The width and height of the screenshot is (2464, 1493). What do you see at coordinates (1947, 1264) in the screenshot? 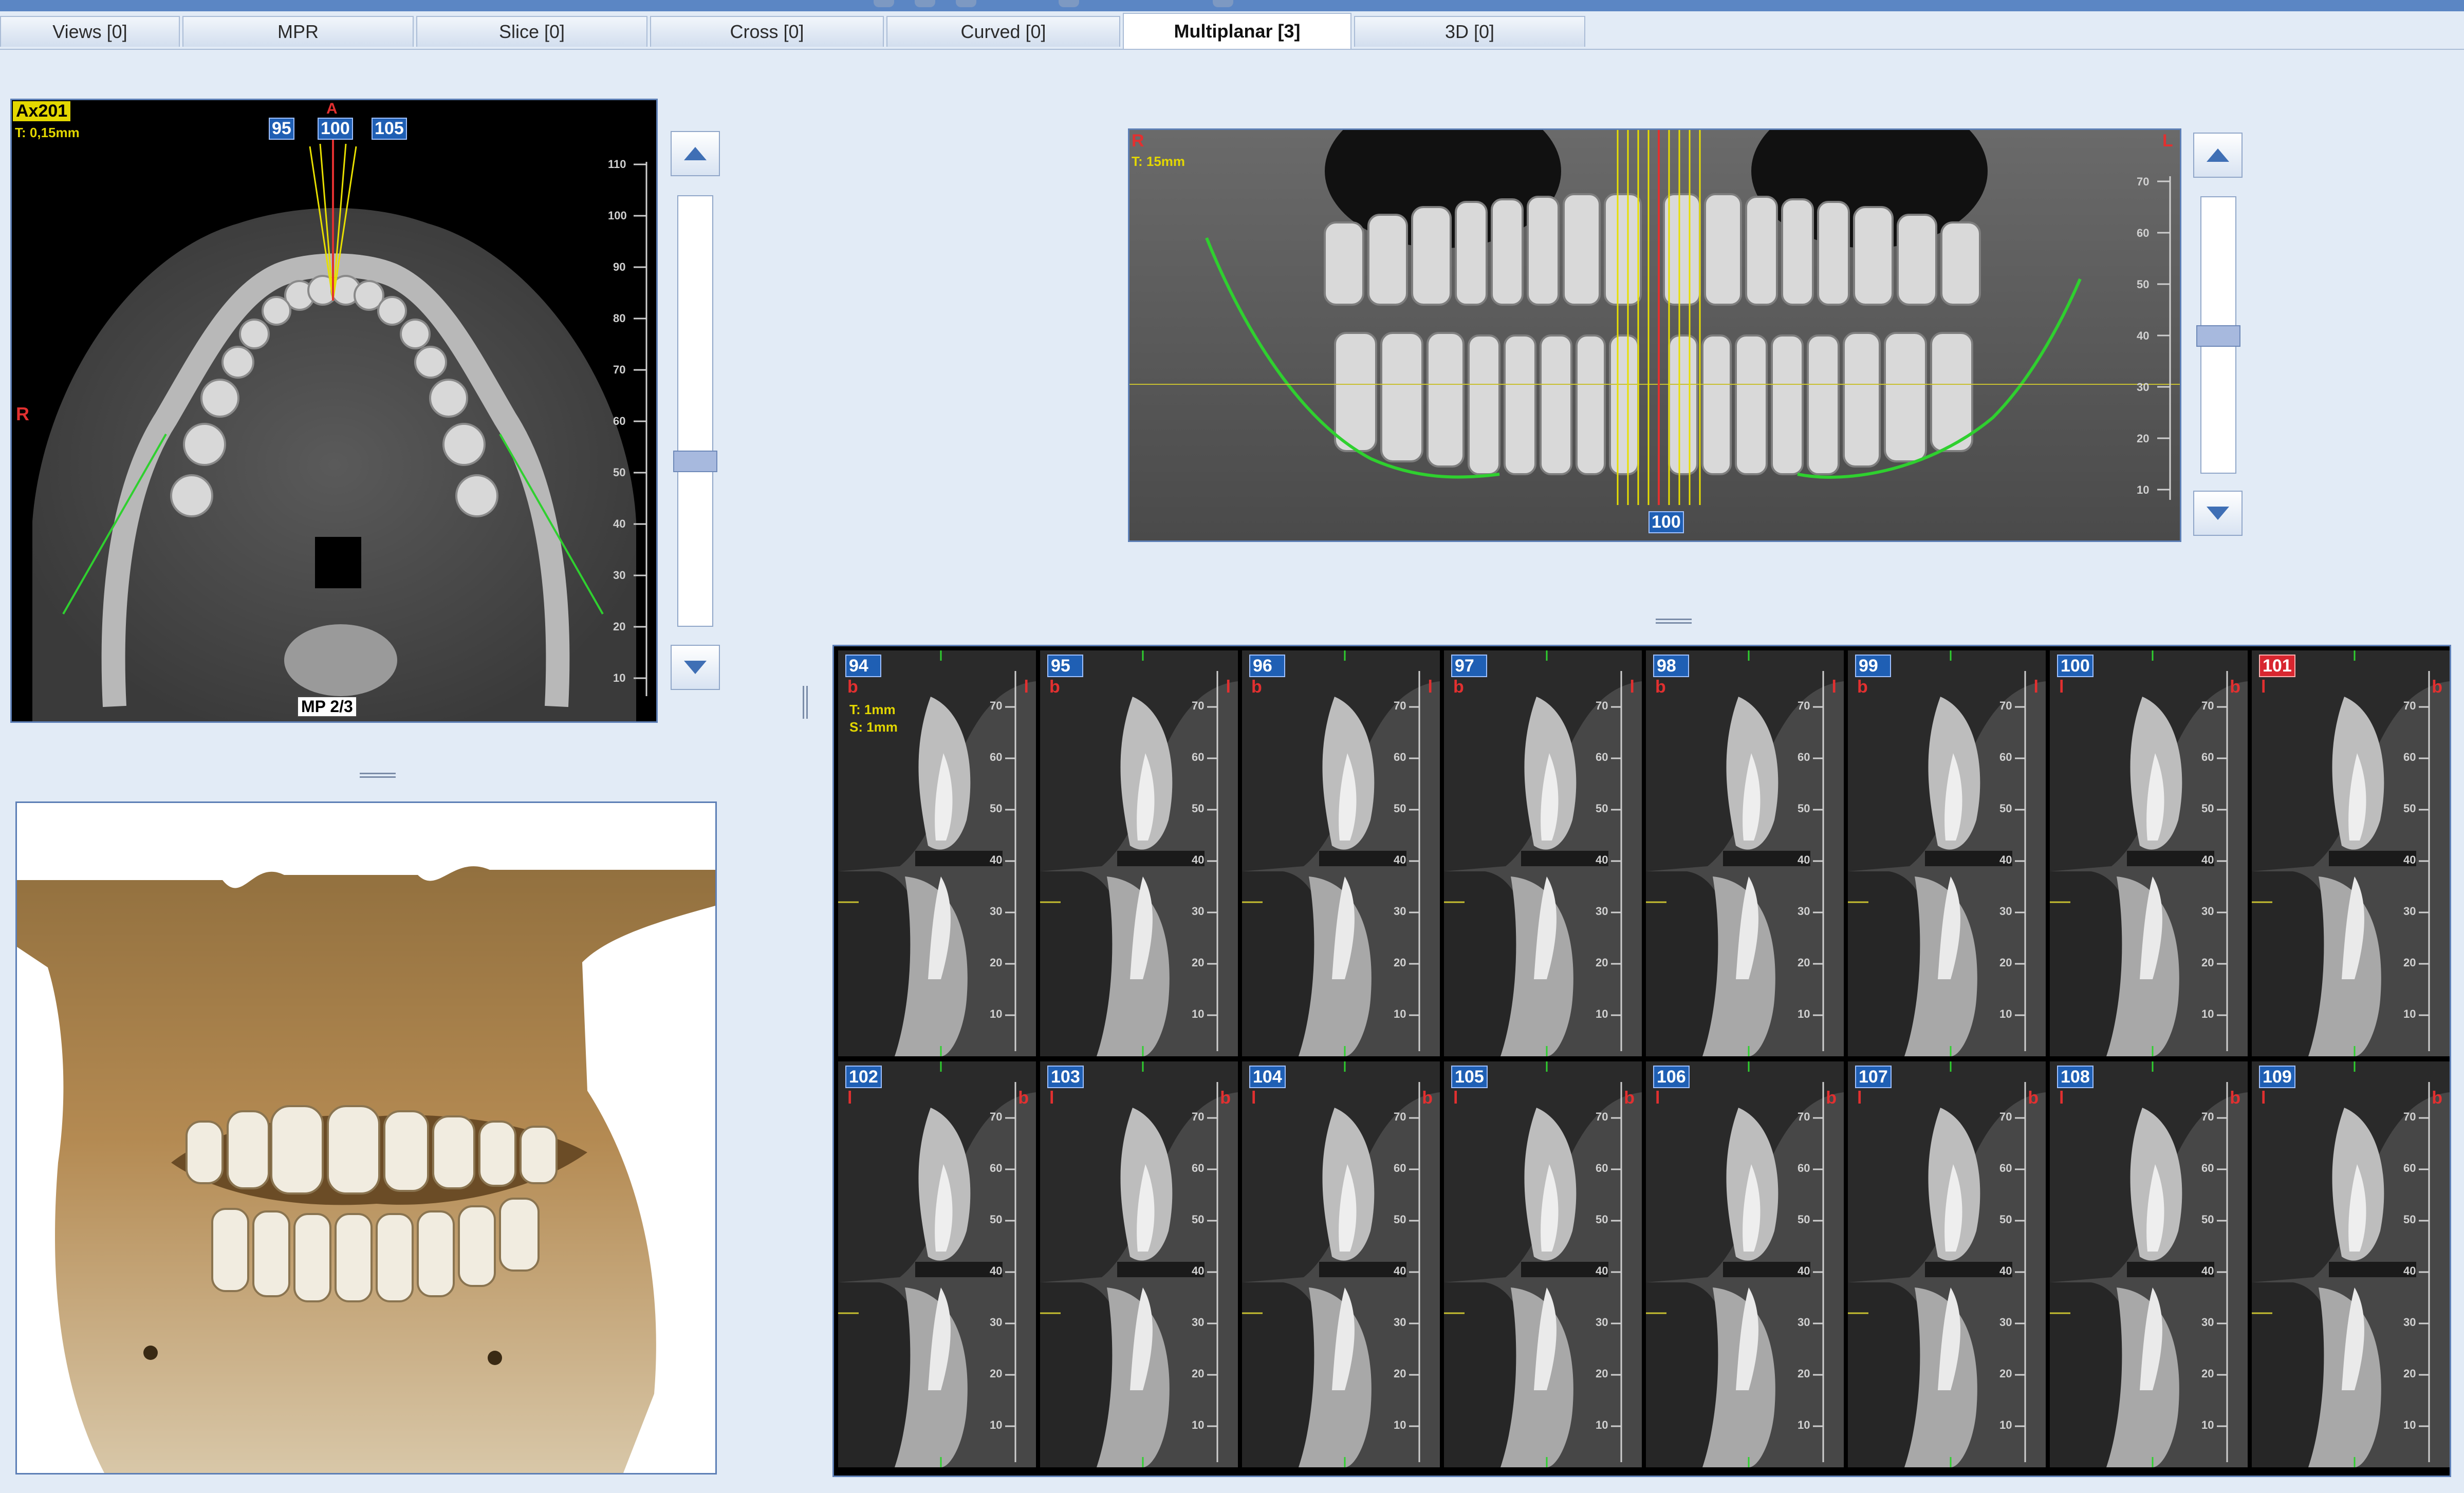
I see `cross-section-cell: 107 l b 70 60 50 40 30 20 10` at bounding box center [1947, 1264].